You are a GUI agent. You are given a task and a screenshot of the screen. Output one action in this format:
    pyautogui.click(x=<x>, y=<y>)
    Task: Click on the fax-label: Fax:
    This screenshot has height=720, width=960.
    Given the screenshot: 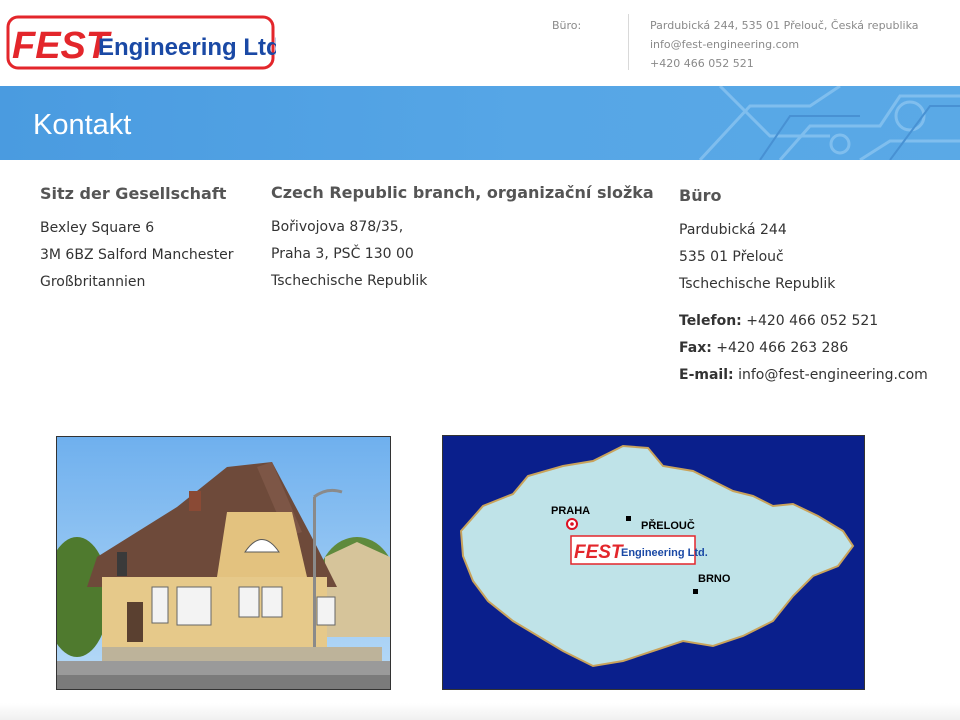 What is the action you would take?
    pyautogui.click(x=695, y=348)
    